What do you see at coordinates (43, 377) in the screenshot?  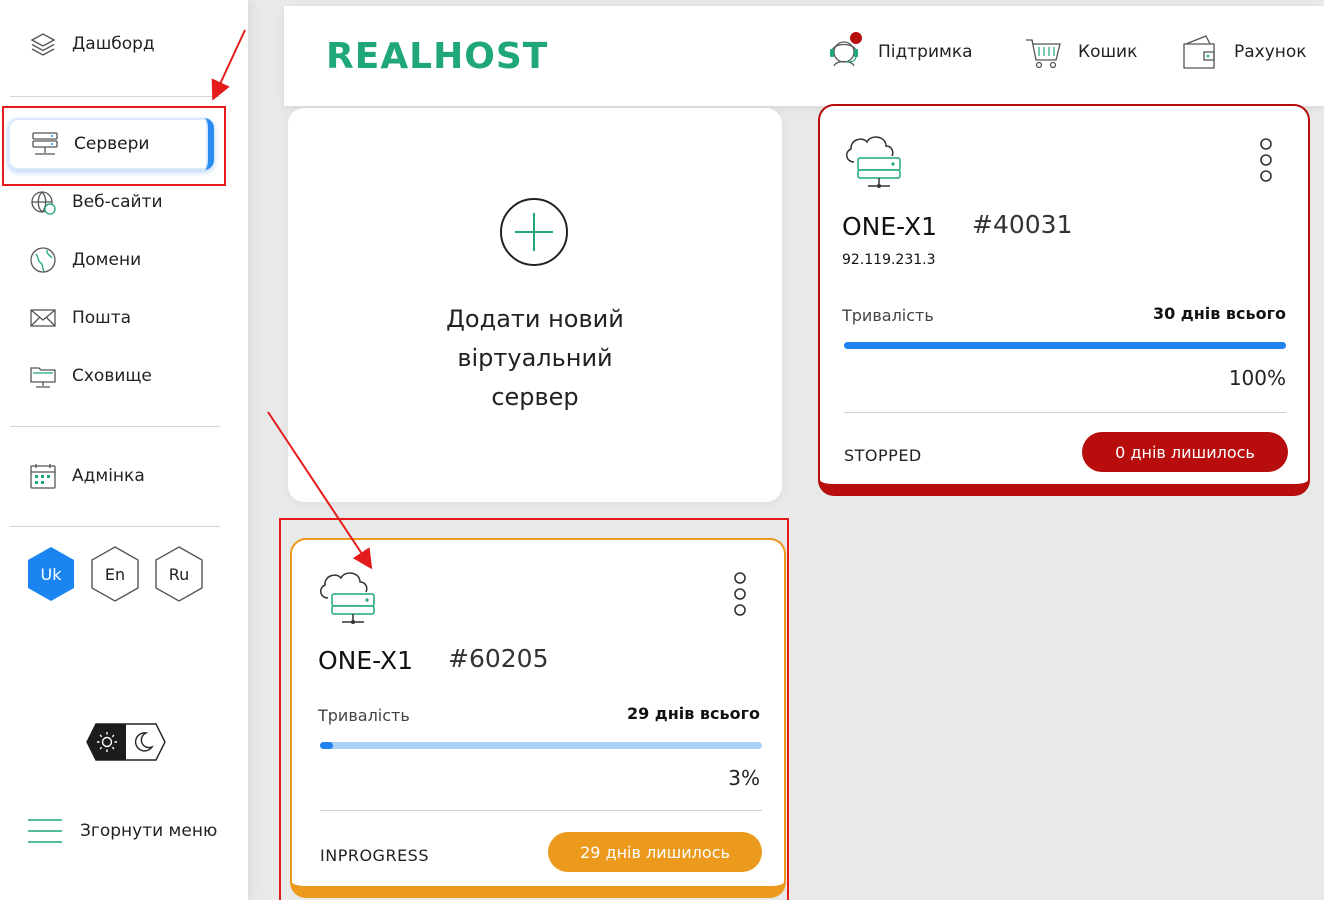 I see `storage-icon` at bounding box center [43, 377].